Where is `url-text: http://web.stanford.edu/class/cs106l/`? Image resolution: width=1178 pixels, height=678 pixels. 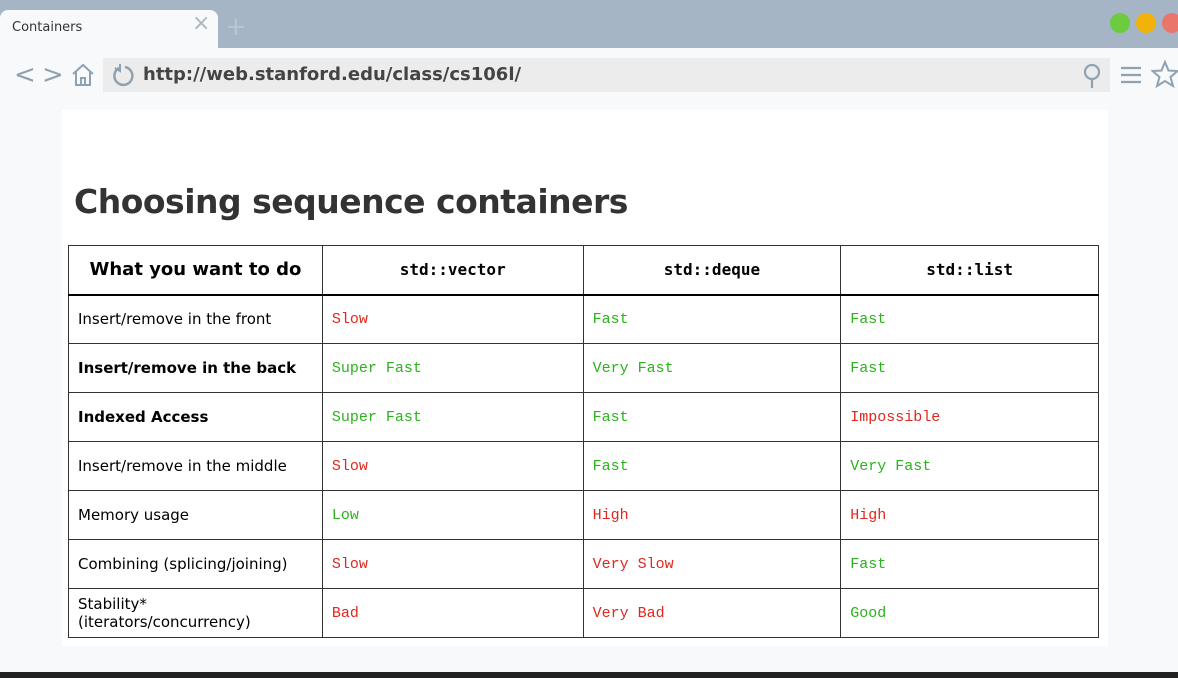
url-text: http://web.stanford.edu/class/cs106l/ is located at coordinates (332, 74).